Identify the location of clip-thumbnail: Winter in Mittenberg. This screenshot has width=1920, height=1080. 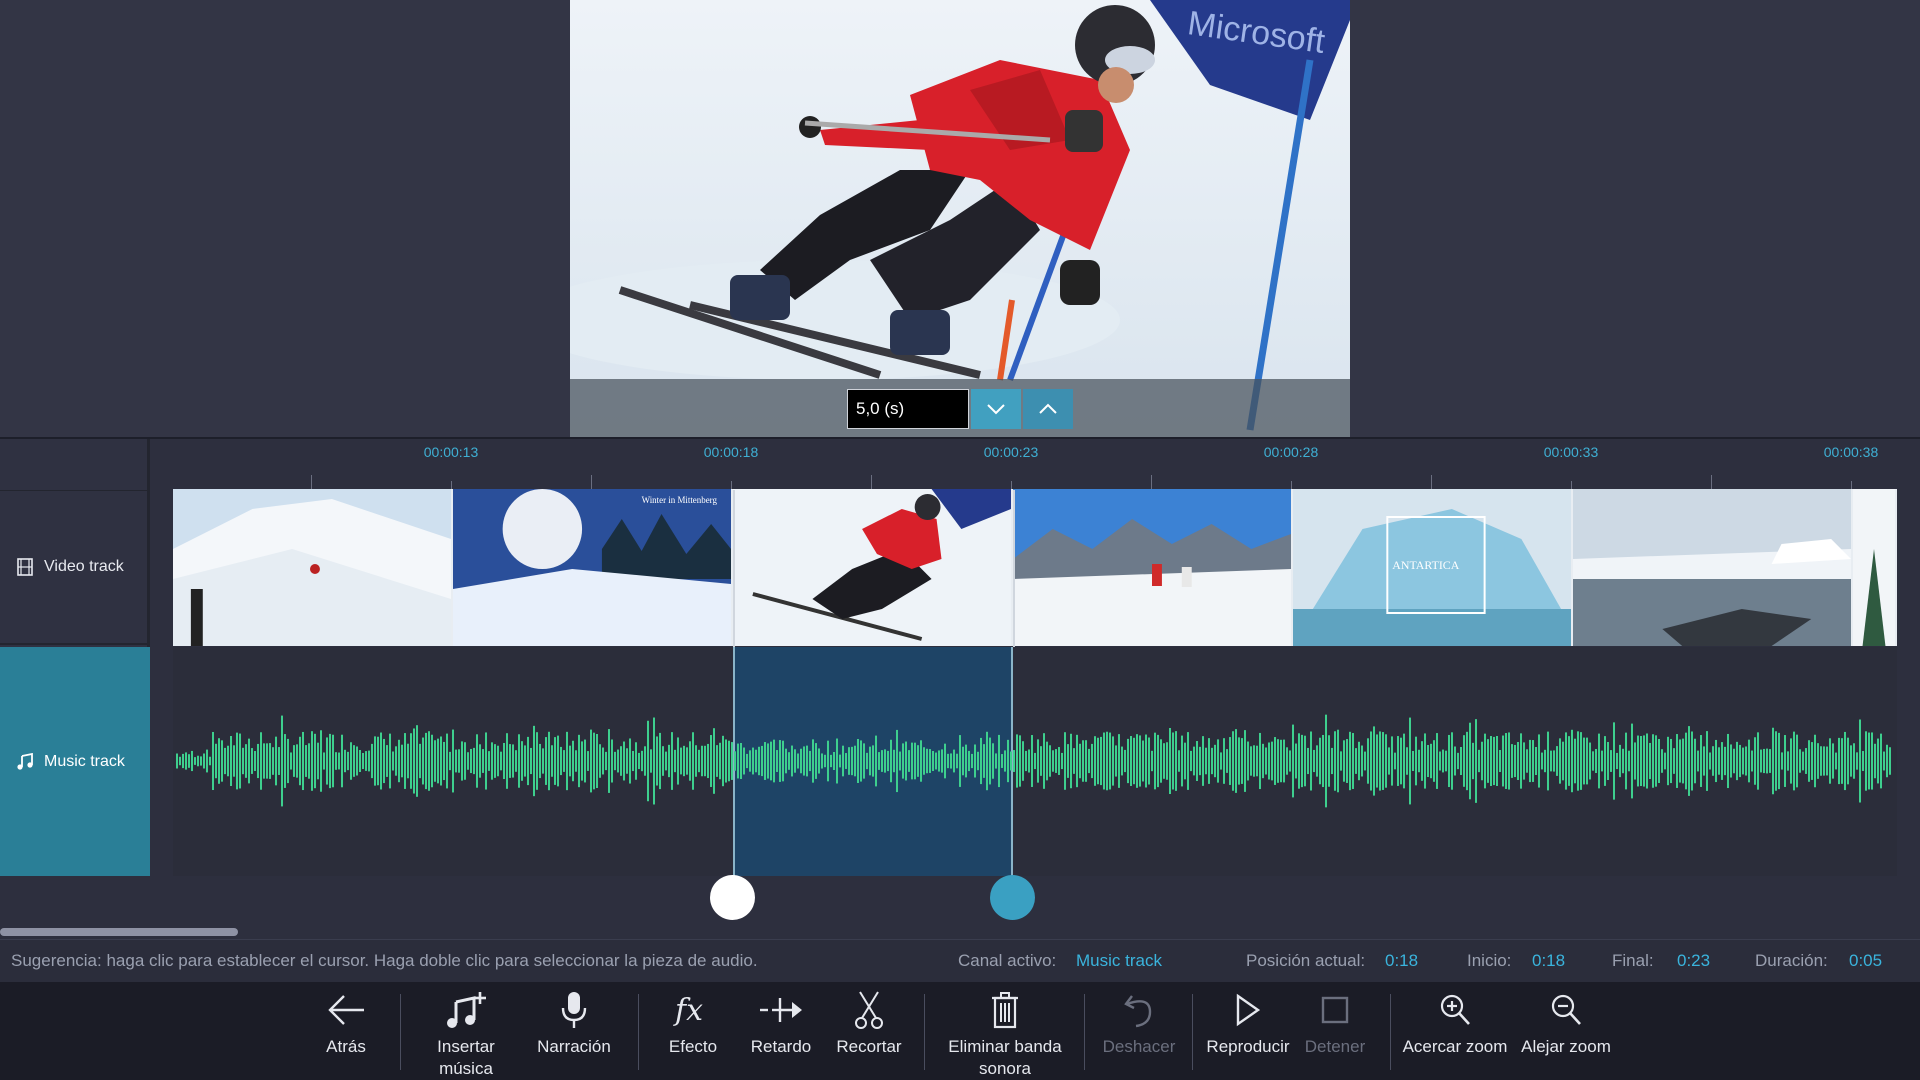
(592, 567).